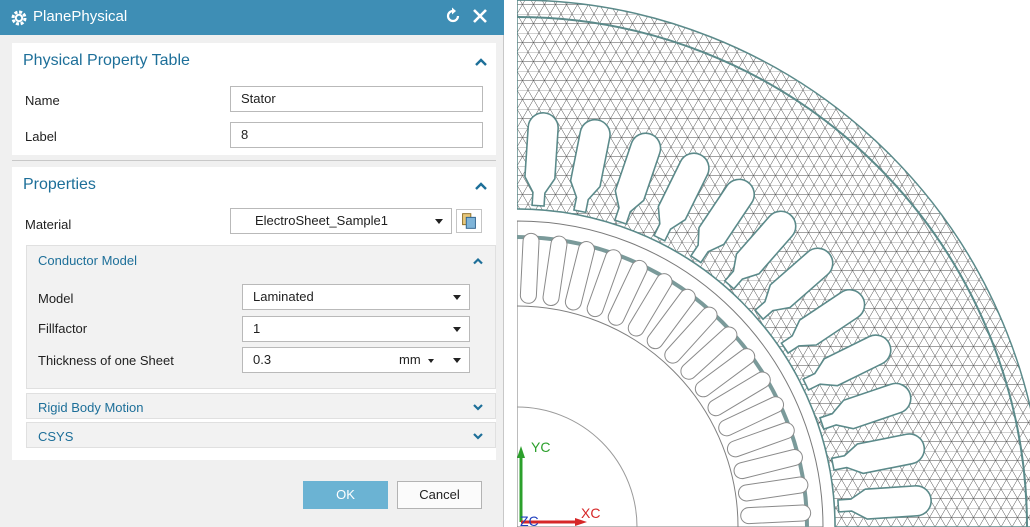  Describe the element at coordinates (106, 360) in the screenshot. I see `thickness-label: Thickness of one Sheet` at that location.